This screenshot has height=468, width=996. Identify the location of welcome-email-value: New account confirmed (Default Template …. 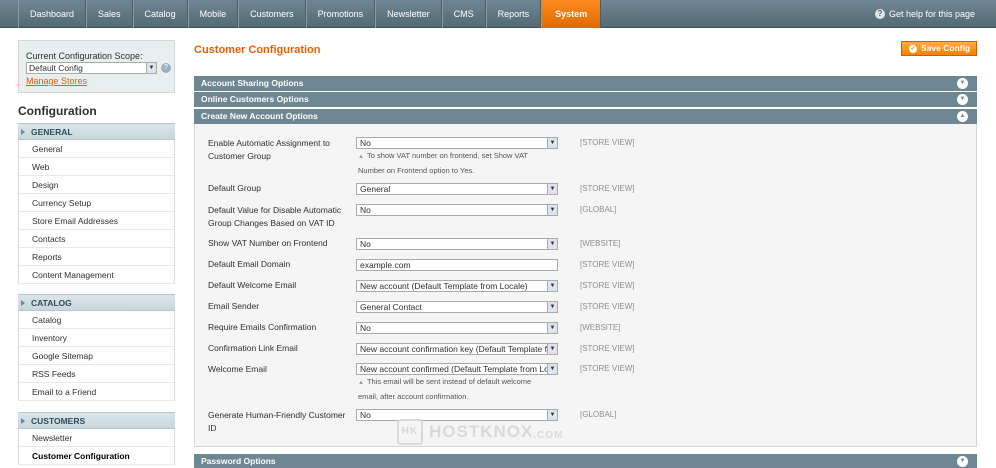
(454, 369).